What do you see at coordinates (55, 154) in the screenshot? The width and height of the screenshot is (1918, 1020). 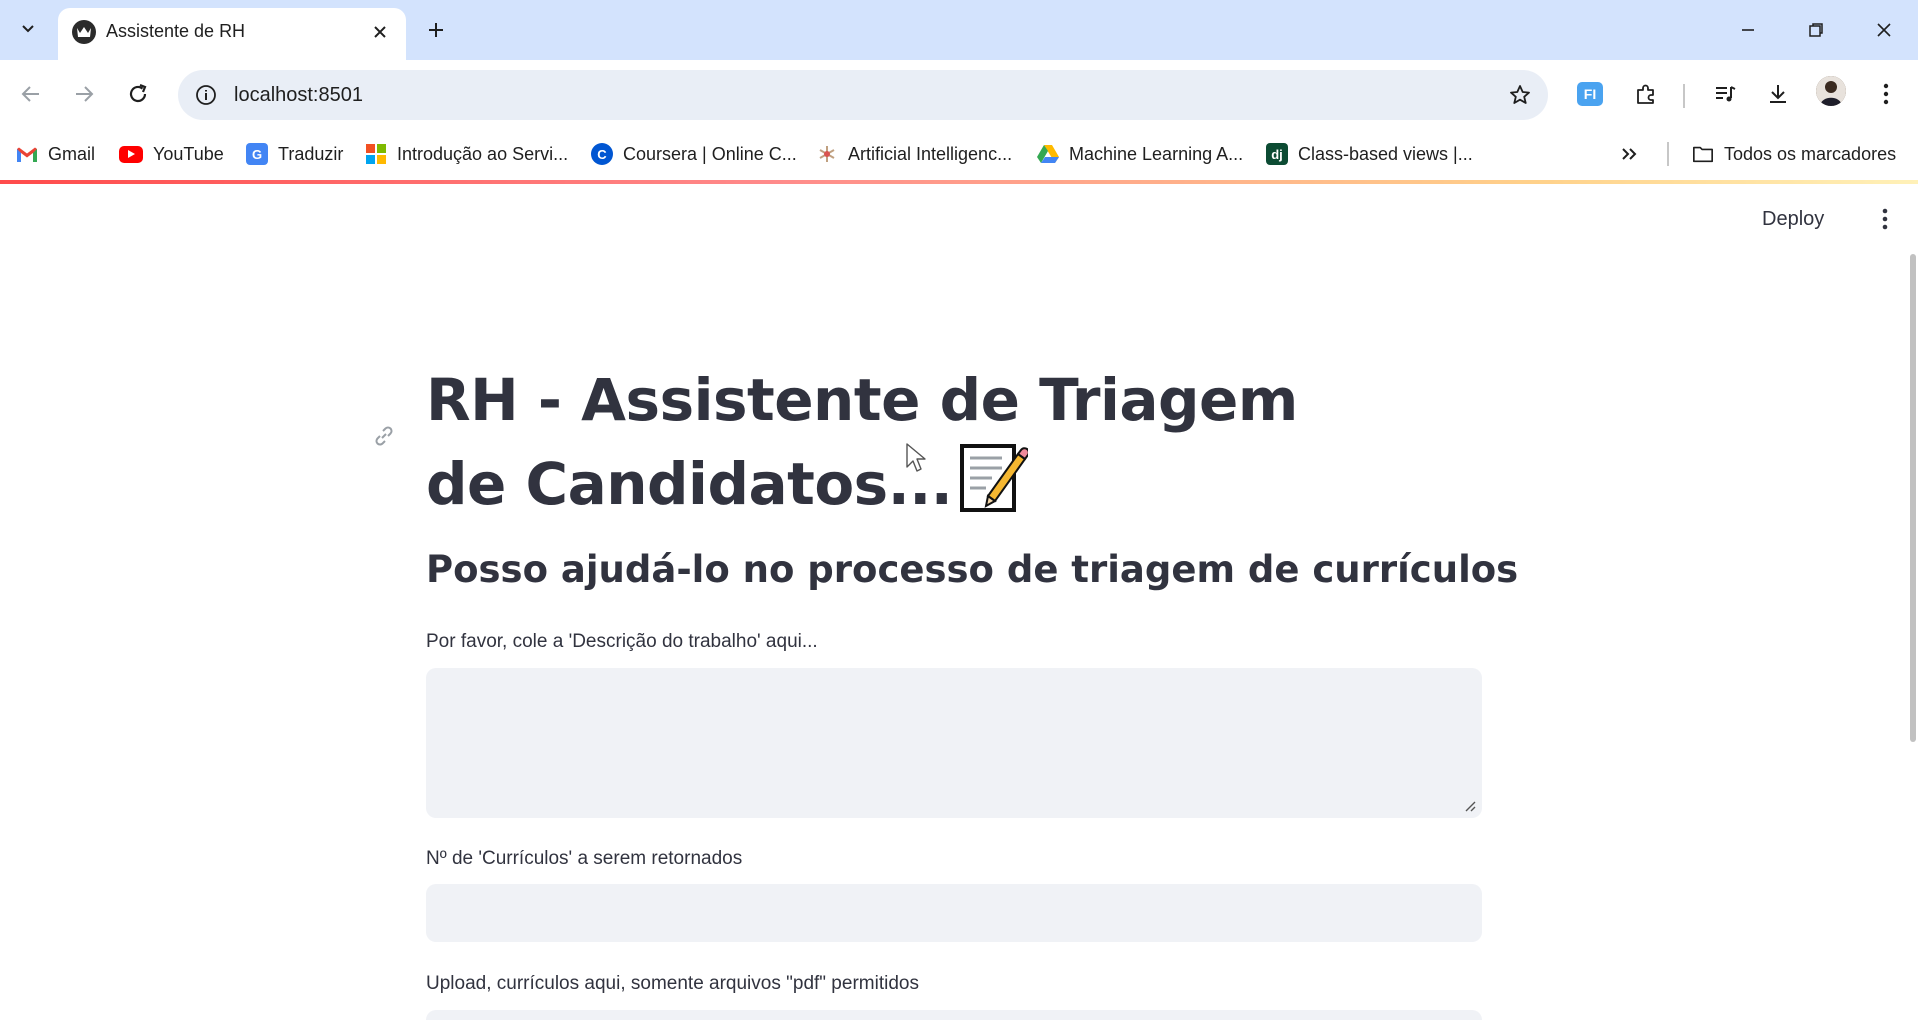 I see `bookmark-gmail: Gmail` at bounding box center [55, 154].